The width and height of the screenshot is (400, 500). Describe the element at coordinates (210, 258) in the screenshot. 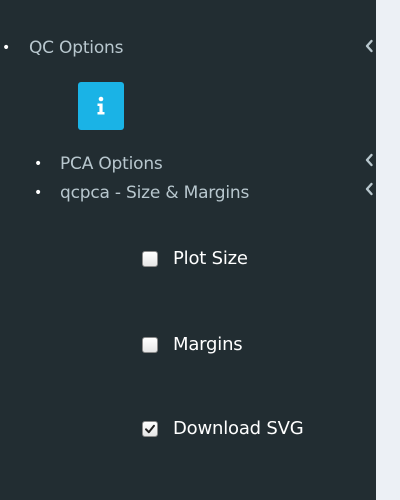

I see `plot-size-label: Plot Size` at that location.